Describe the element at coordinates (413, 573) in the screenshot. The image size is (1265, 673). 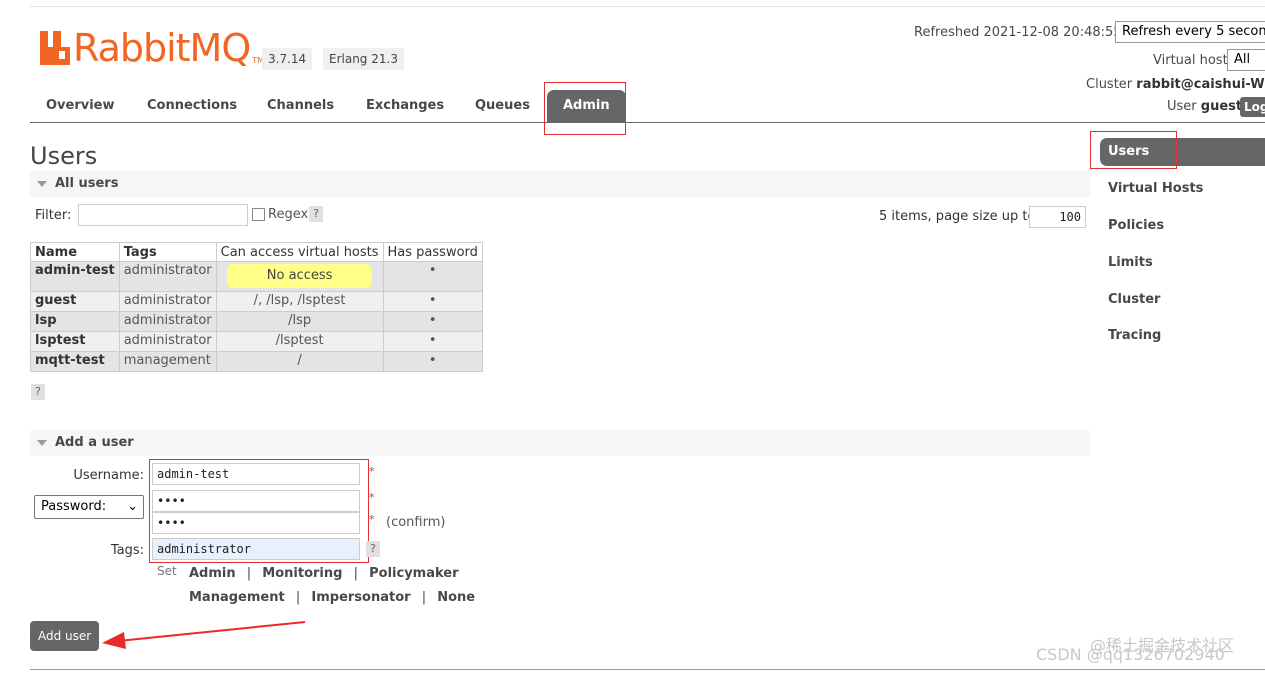
I see `tag-option-policymaker: Policymaker` at that location.